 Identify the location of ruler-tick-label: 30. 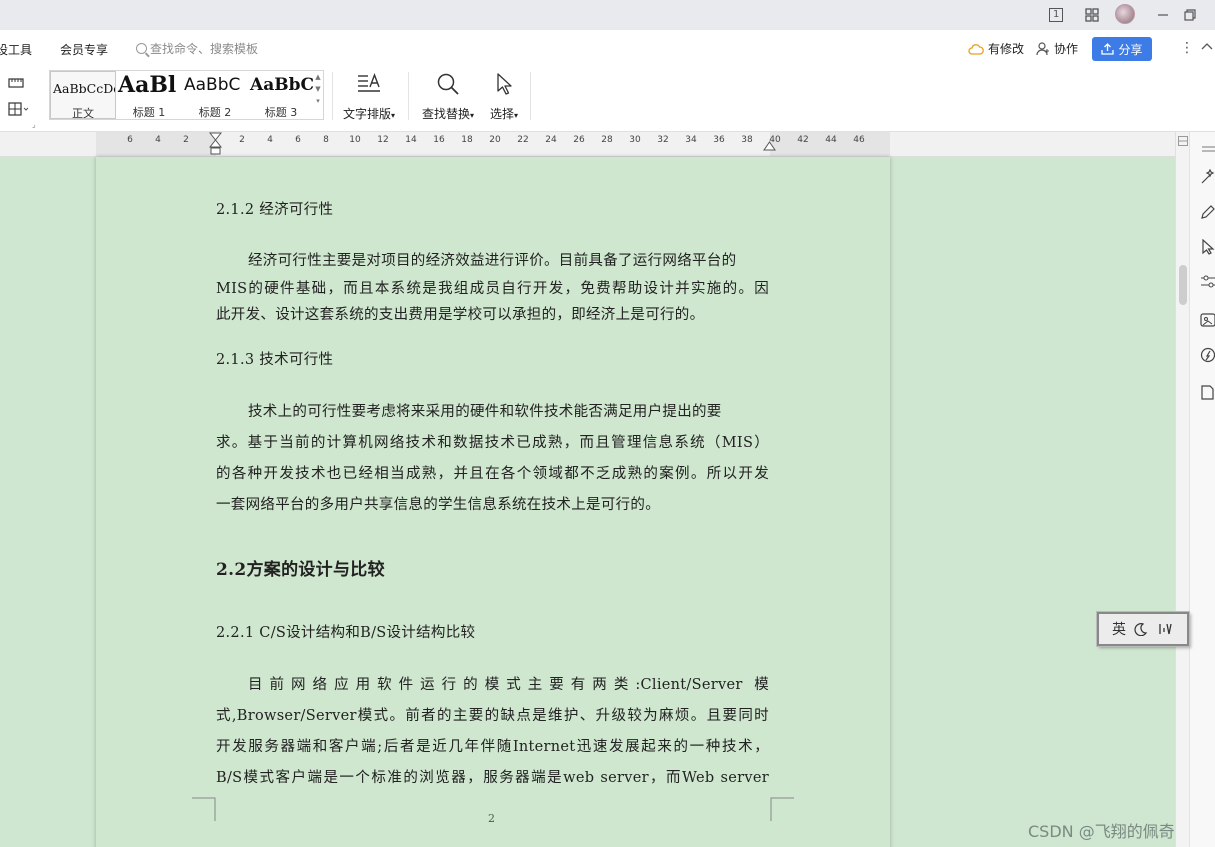
(635, 140).